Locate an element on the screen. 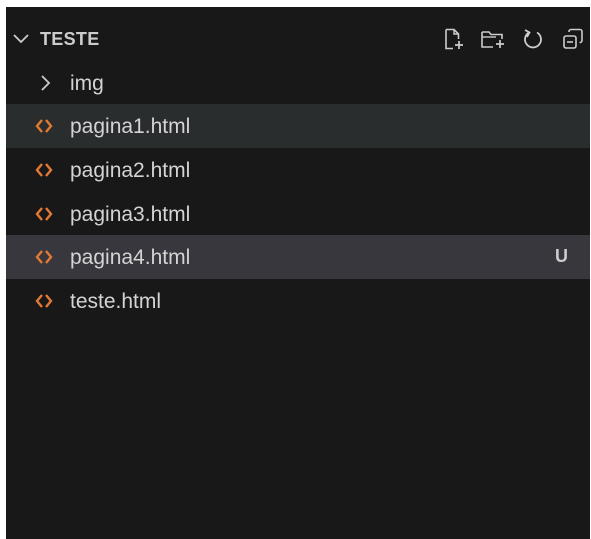  new-folder-icon is located at coordinates (493, 39).